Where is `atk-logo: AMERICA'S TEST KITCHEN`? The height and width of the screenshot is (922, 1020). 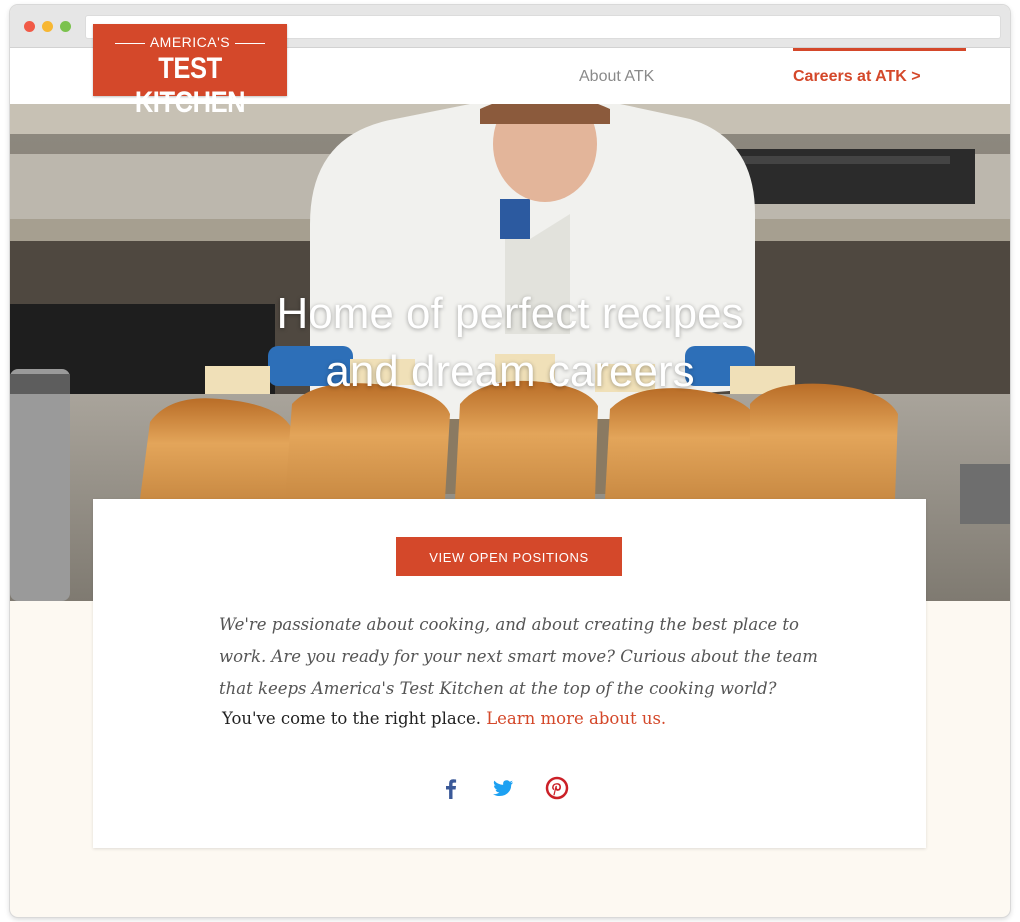 atk-logo: AMERICA'S TEST KITCHEN is located at coordinates (190, 71).